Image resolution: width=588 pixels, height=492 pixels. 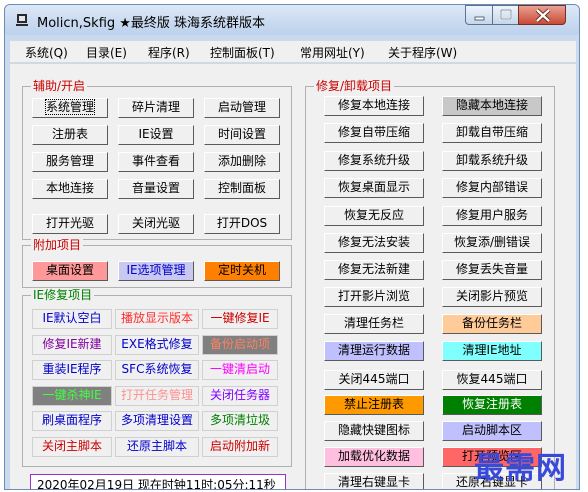 I want to click on repair-button-label: 清理IE地址, so click(x=492, y=350).